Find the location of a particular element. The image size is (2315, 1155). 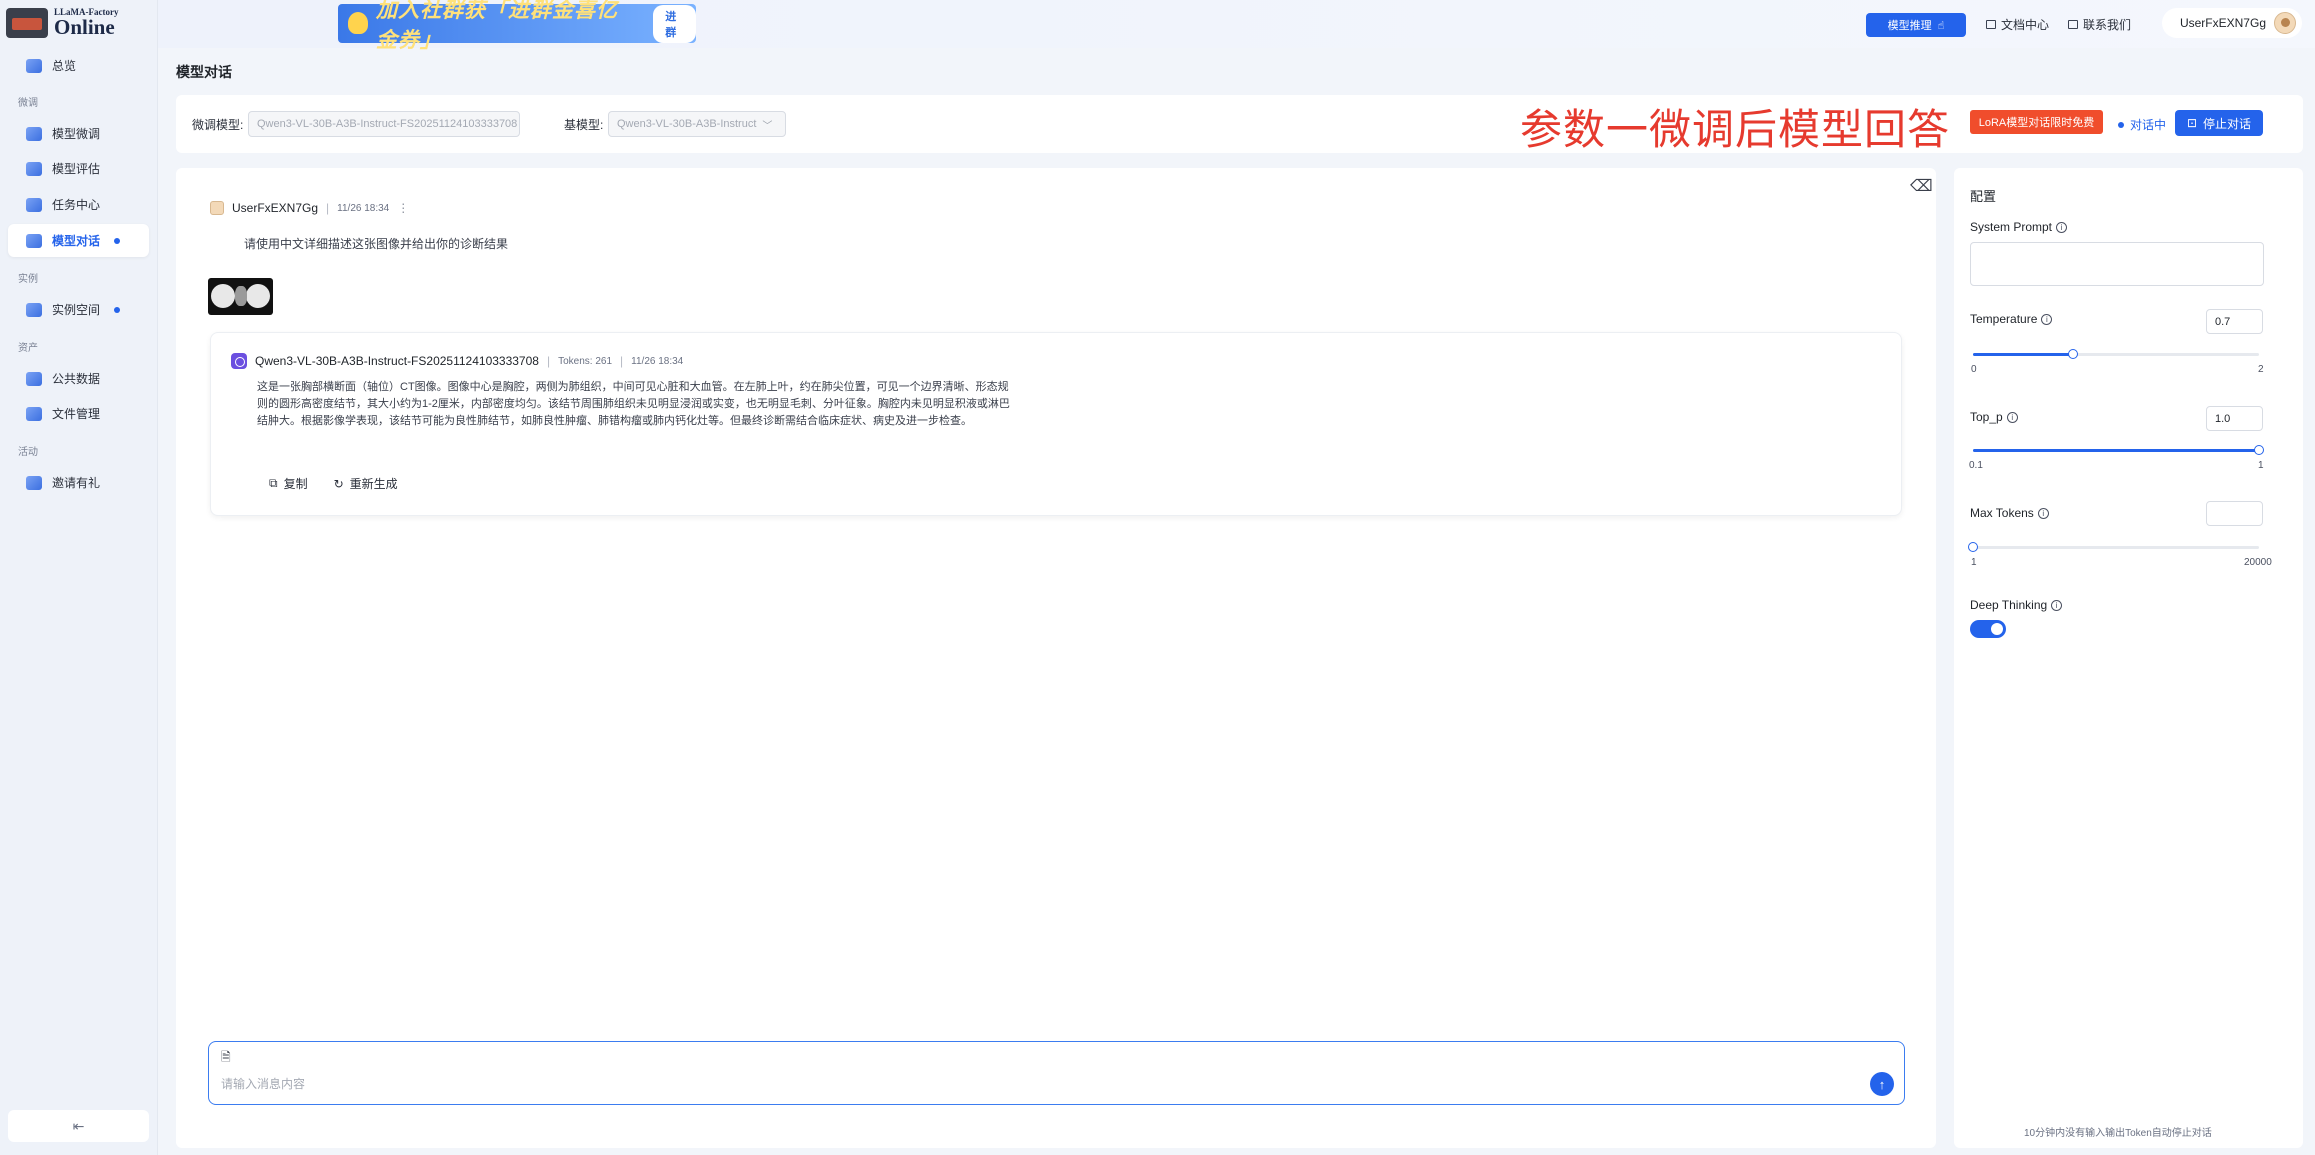

system-prompt-input is located at coordinates (2117, 264).